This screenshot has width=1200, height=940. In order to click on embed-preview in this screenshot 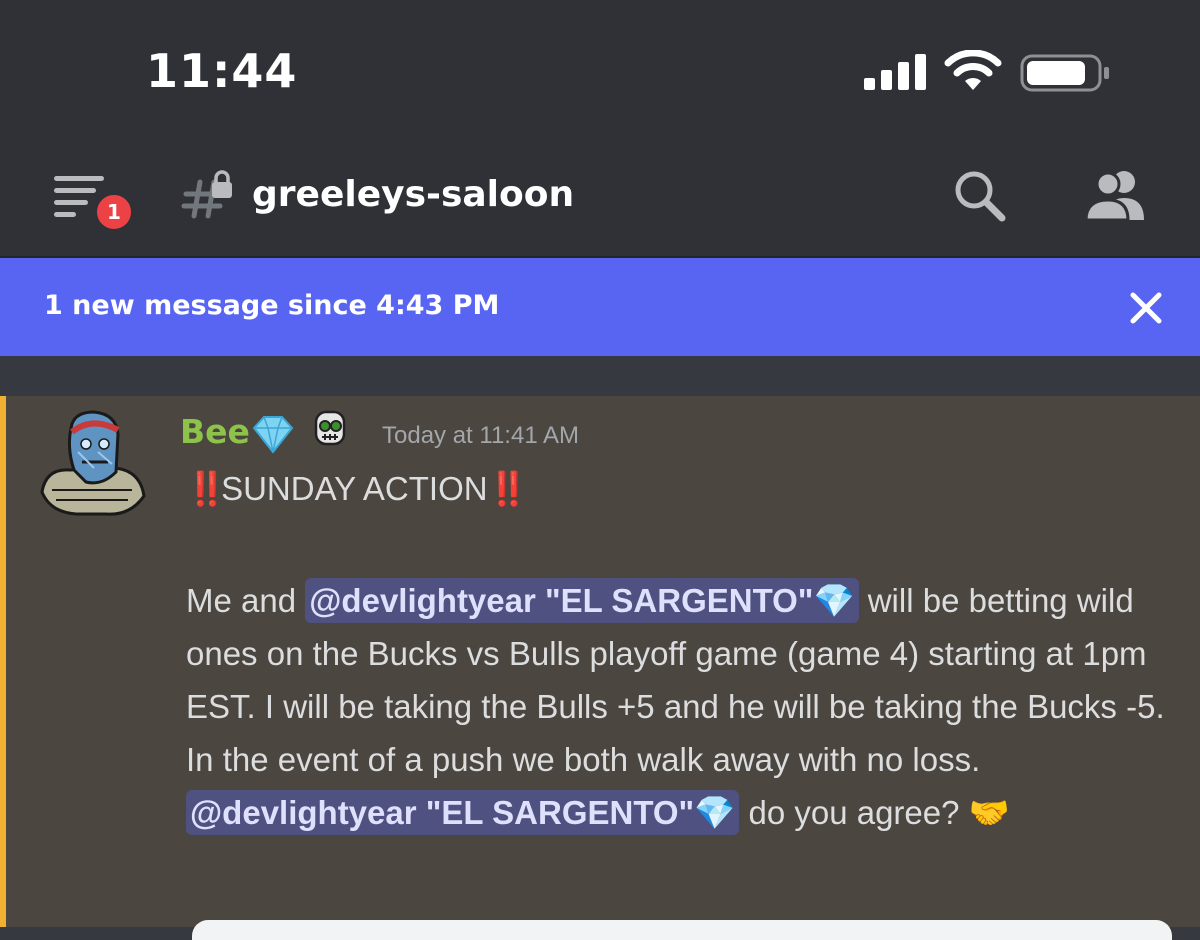, I will do `click(682, 930)`.